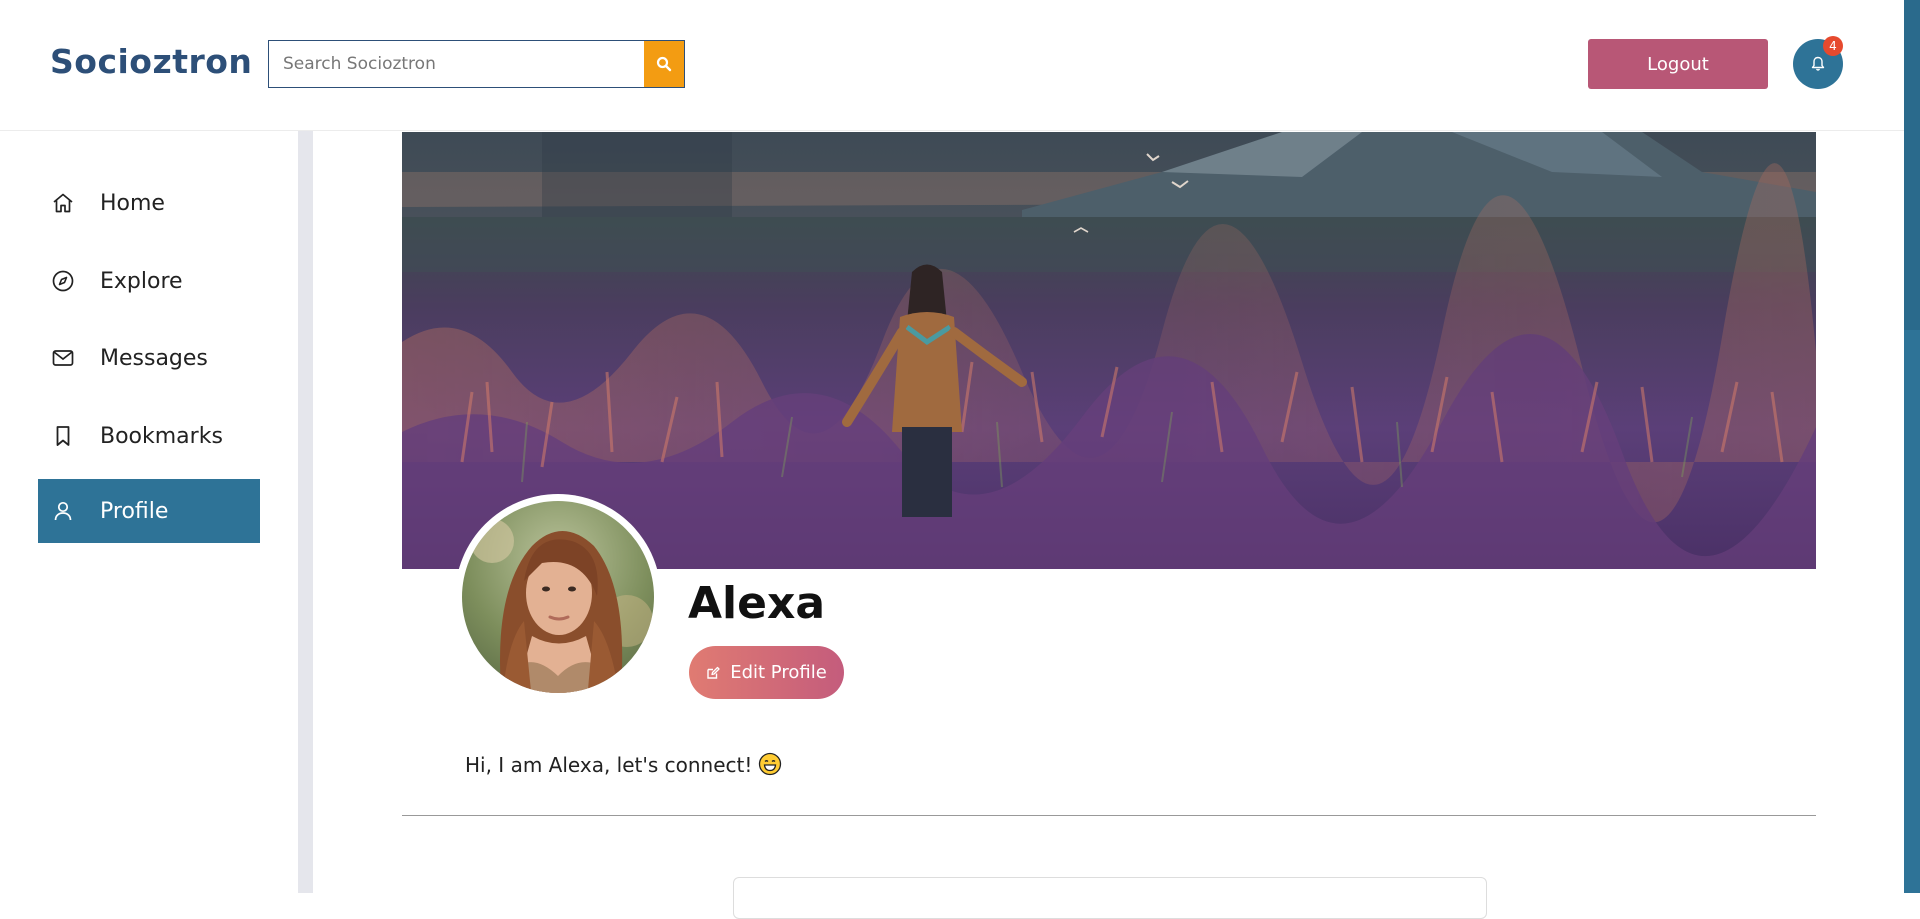  Describe the element at coordinates (456, 64) in the screenshot. I see `search-input` at that location.